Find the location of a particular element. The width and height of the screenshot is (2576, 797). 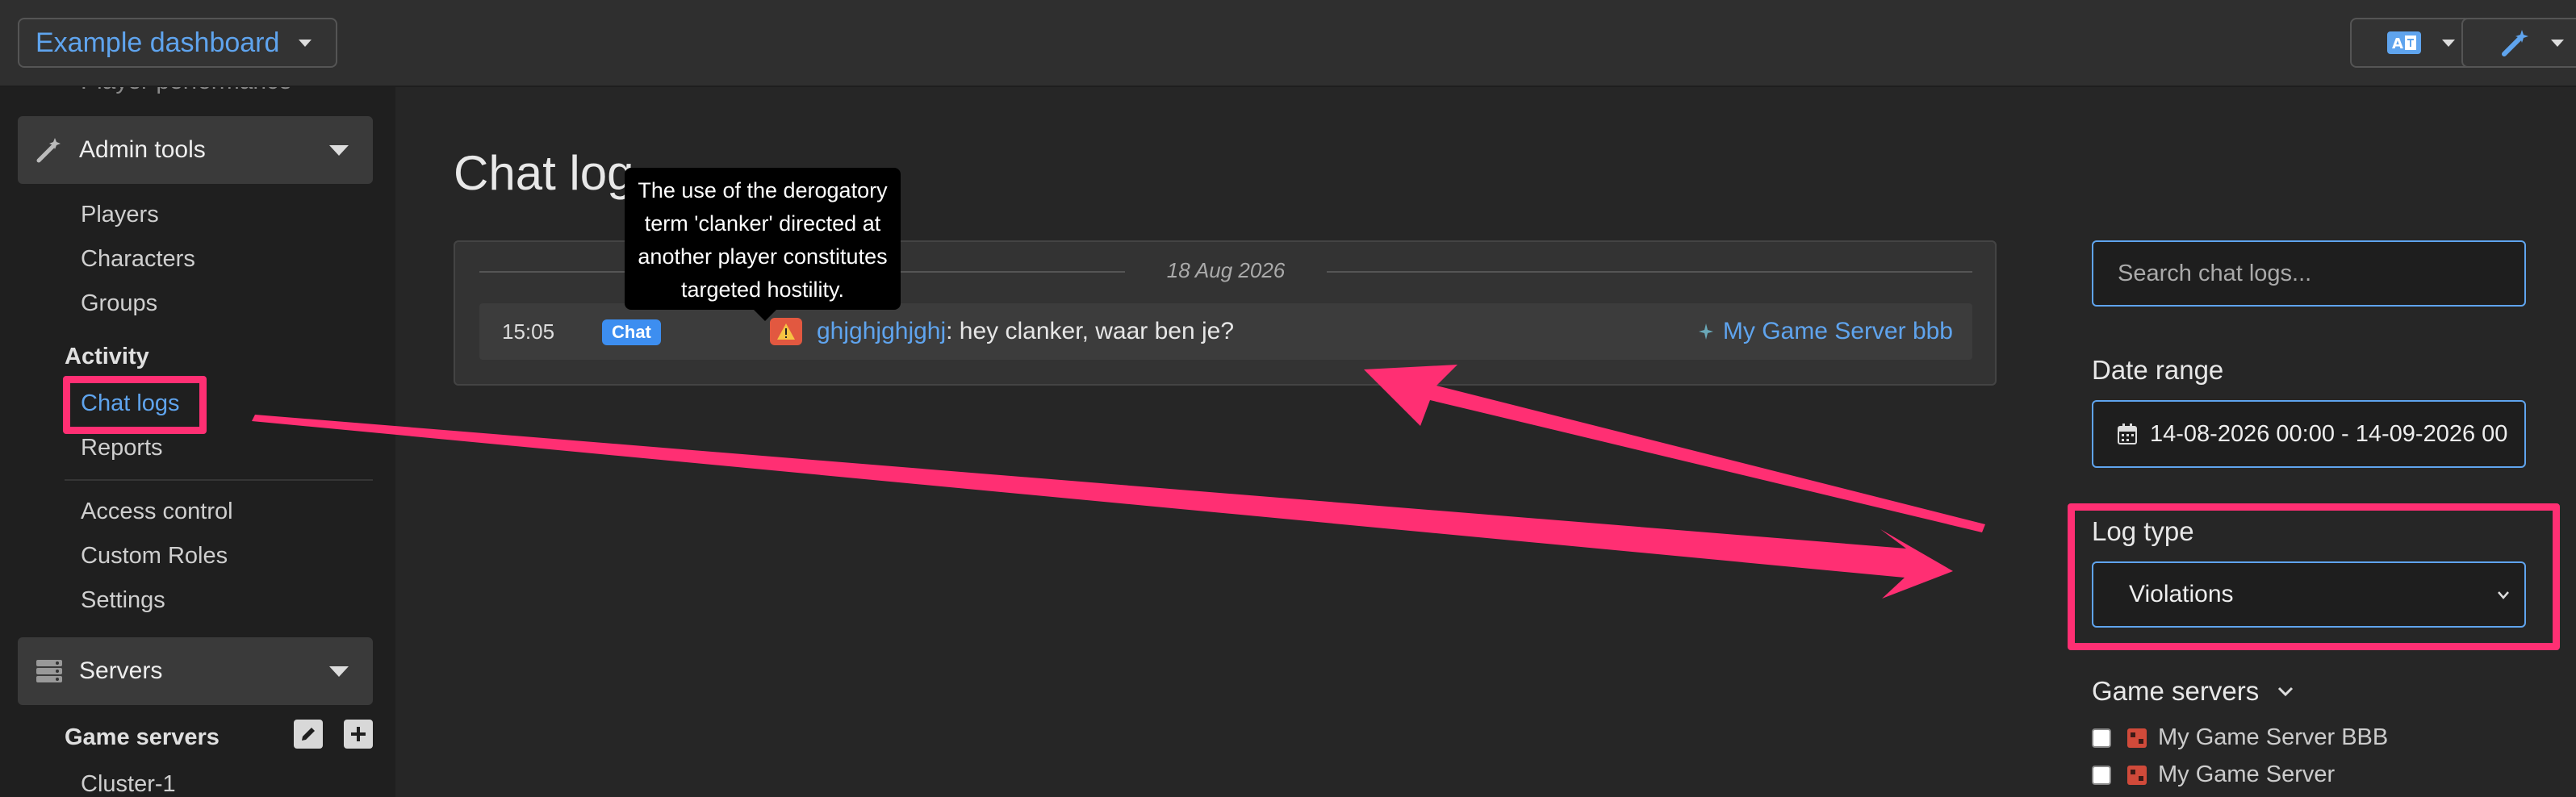

magic-wand-icon is located at coordinates (2515, 43).